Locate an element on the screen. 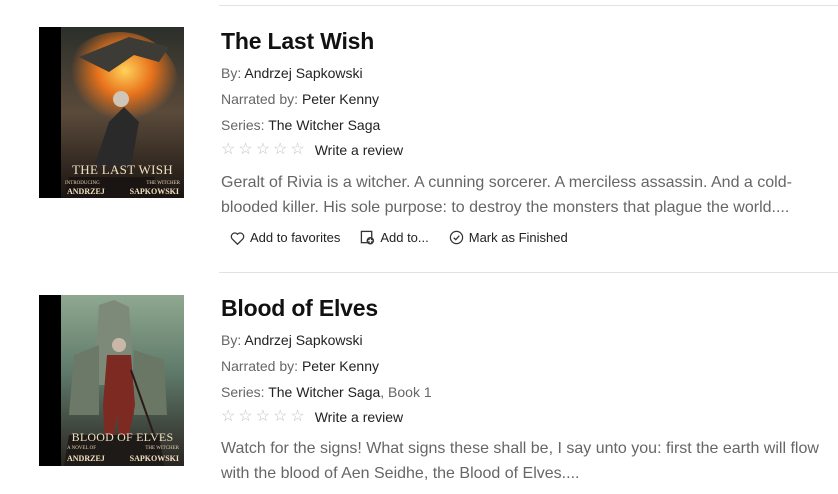  cover-title-text: THE LAST WISH is located at coordinates (122, 169).